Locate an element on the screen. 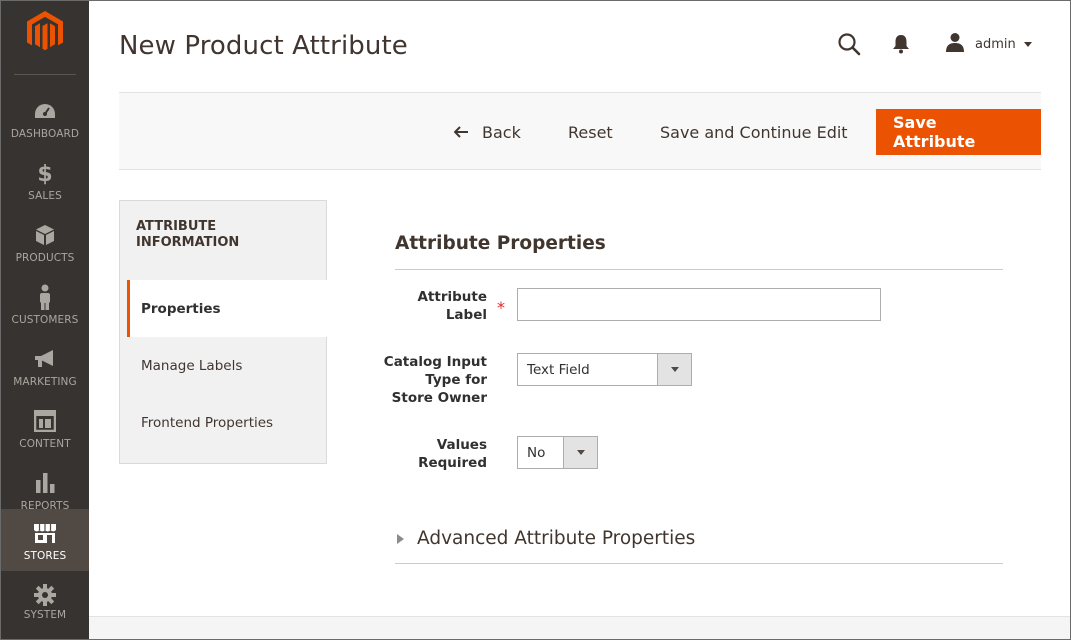 The image size is (1071, 640). sidebar-item-marketing: MARKETING is located at coordinates (45, 366).